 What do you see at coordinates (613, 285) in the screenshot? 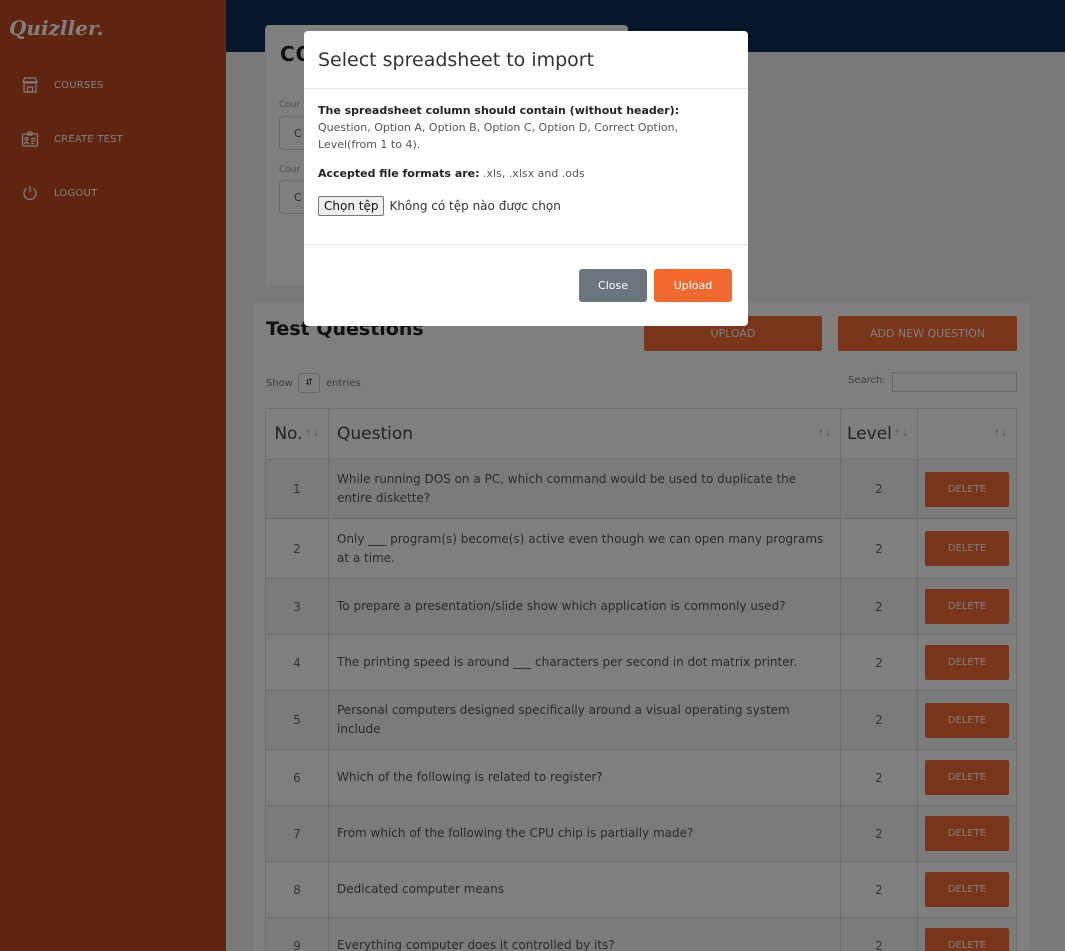
I see `close-button: Close` at bounding box center [613, 285].